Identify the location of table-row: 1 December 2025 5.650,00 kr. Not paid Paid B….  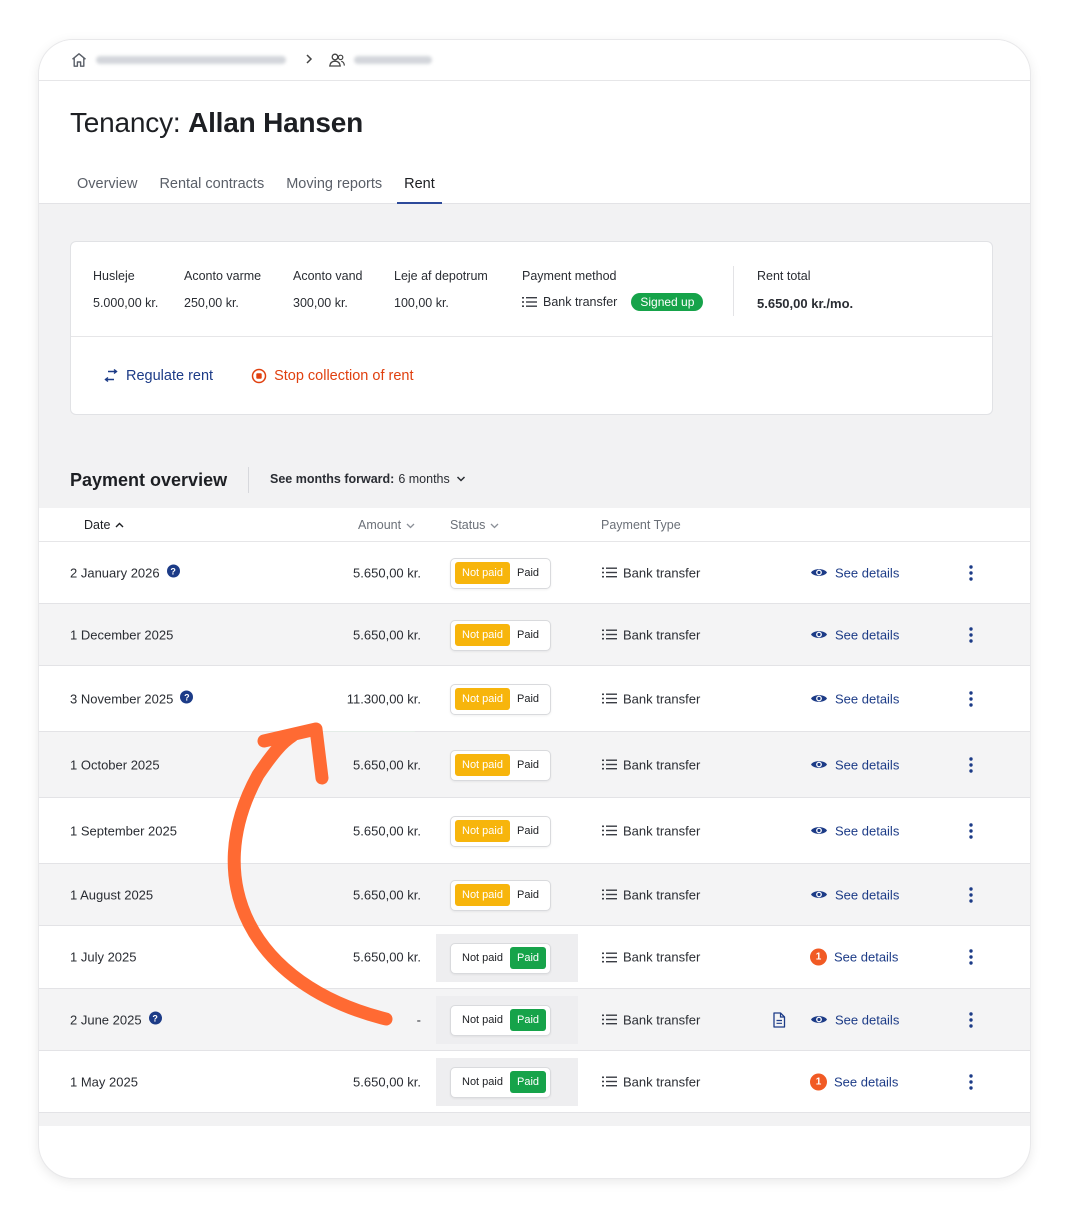
(534, 635).